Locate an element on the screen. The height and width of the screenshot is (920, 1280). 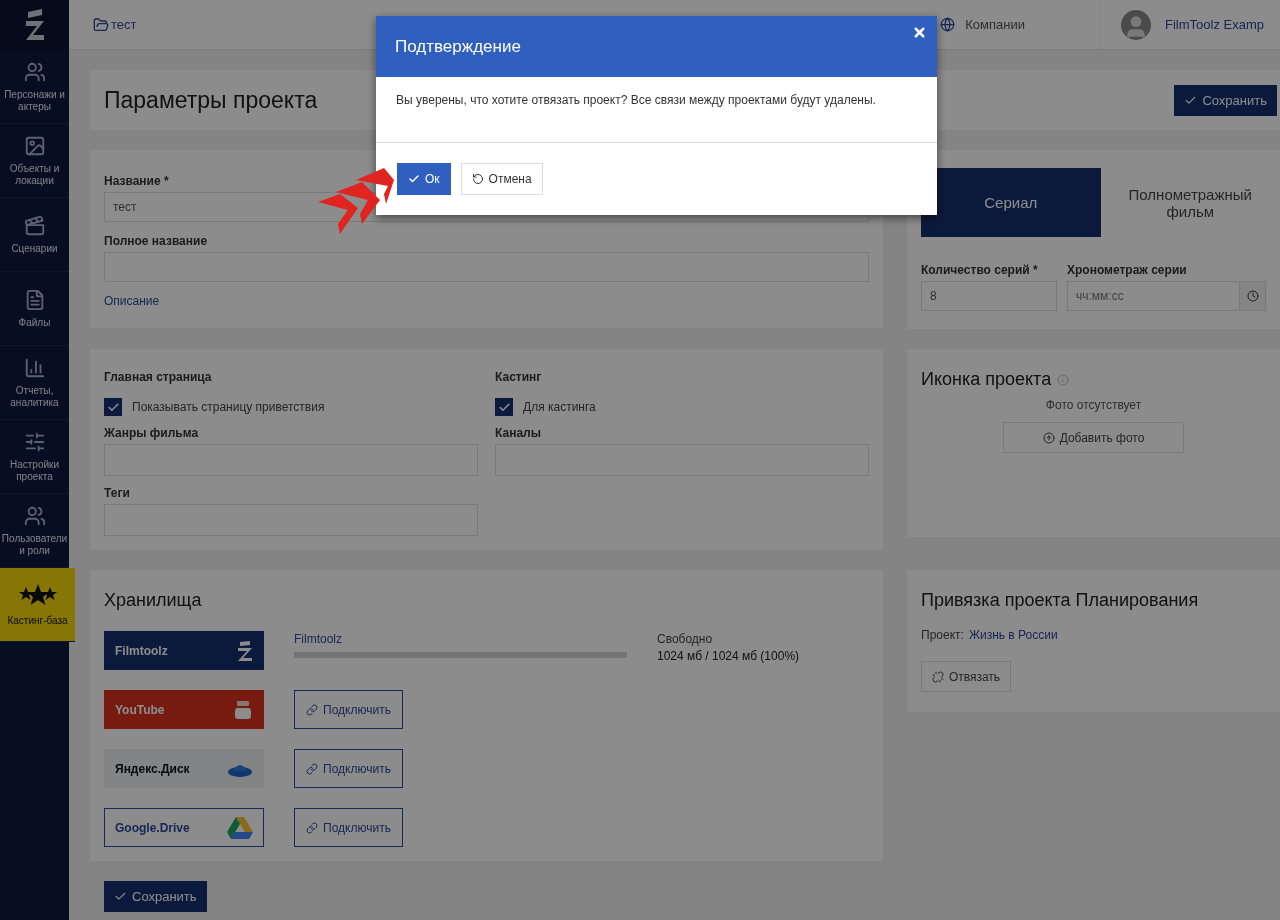
sidebar-label: Настройки проекта is located at coordinates (34, 470).